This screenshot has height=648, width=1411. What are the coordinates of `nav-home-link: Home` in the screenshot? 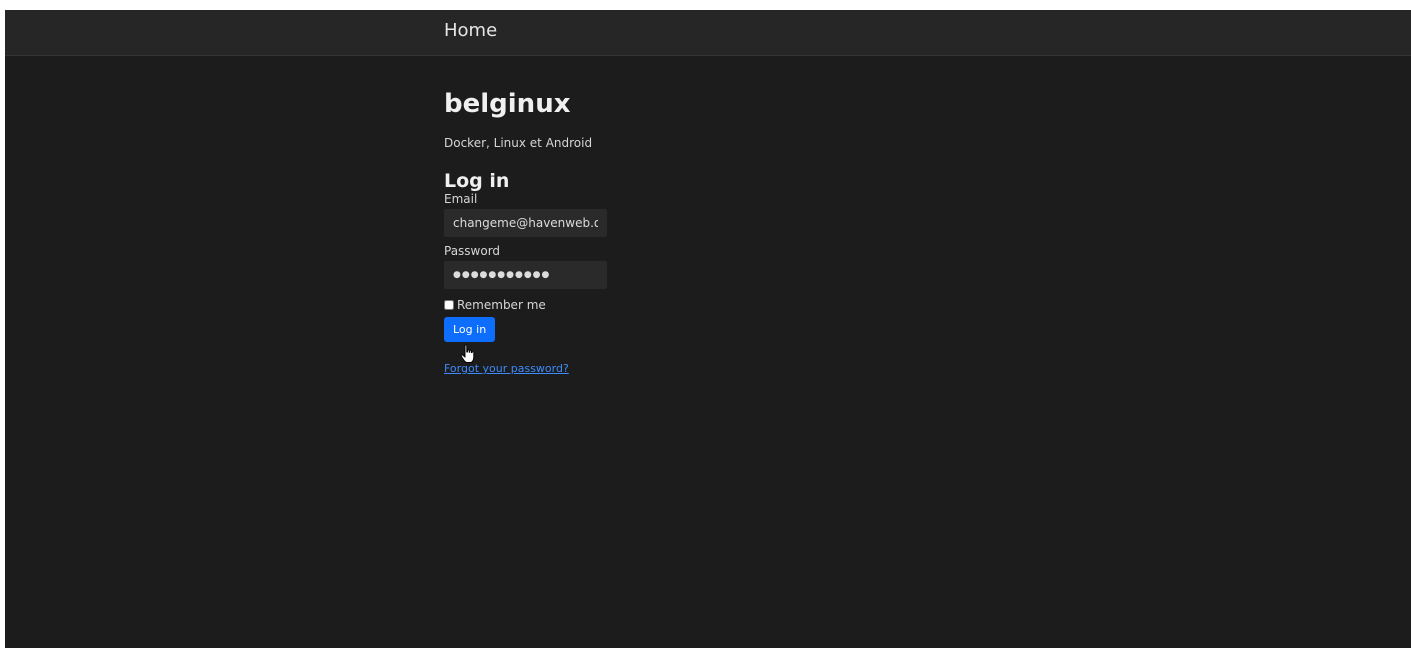 It's located at (470, 31).